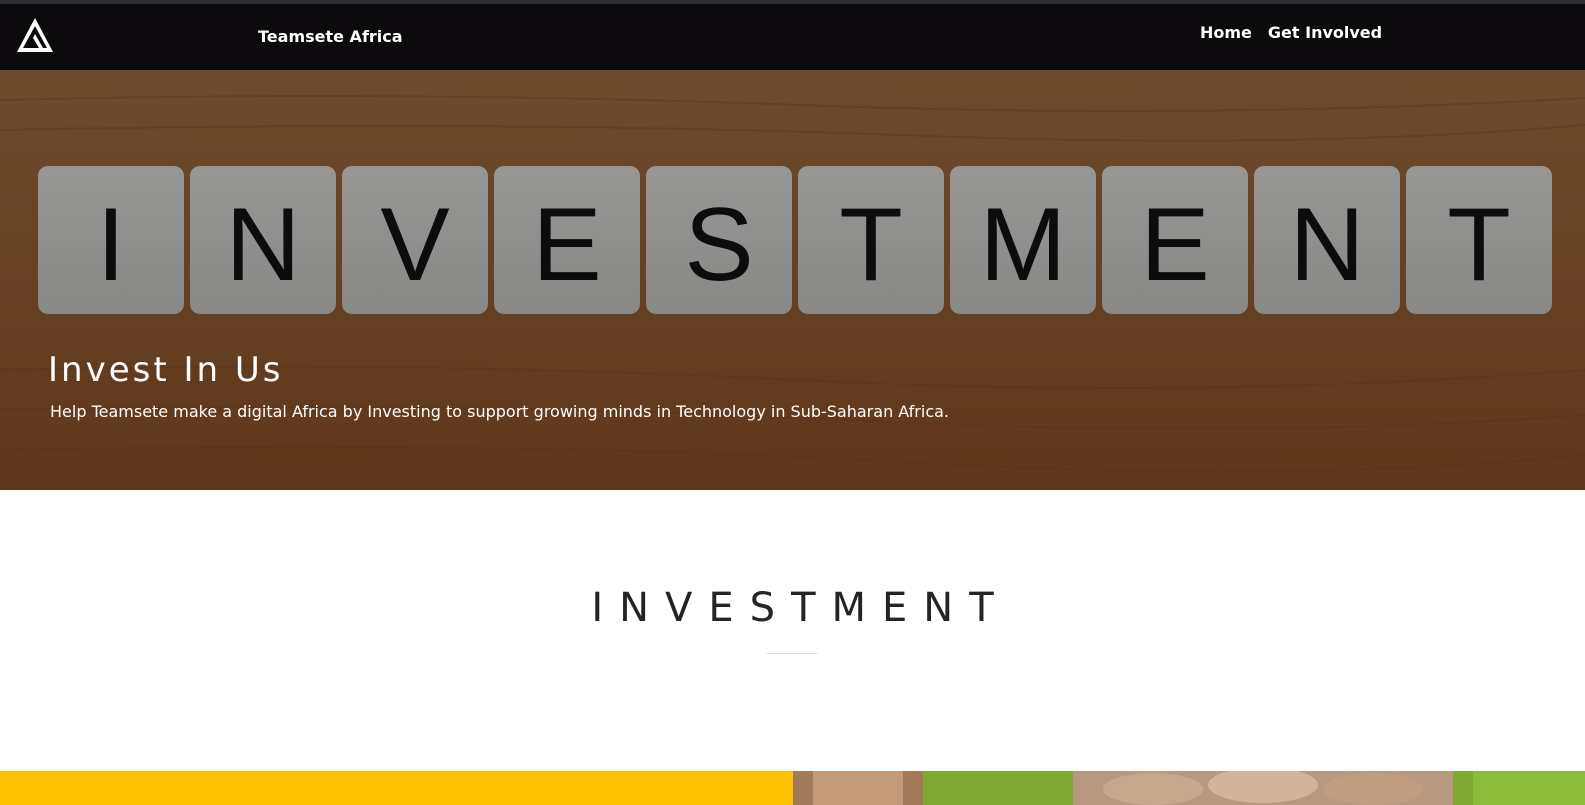 The width and height of the screenshot is (1585, 805). What do you see at coordinates (35, 36) in the screenshot?
I see `triangle-logo-icon` at bounding box center [35, 36].